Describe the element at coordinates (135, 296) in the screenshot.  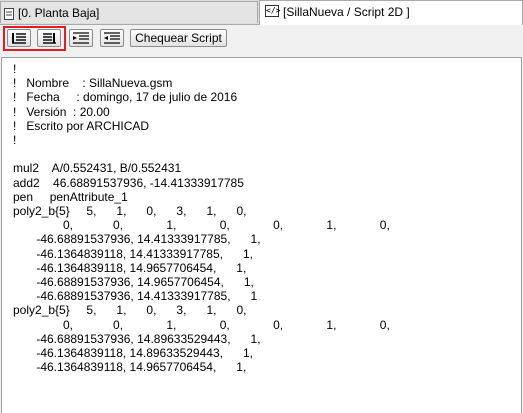
I see `code-line: -46.68891537936, 14.41333917785, 1` at that location.